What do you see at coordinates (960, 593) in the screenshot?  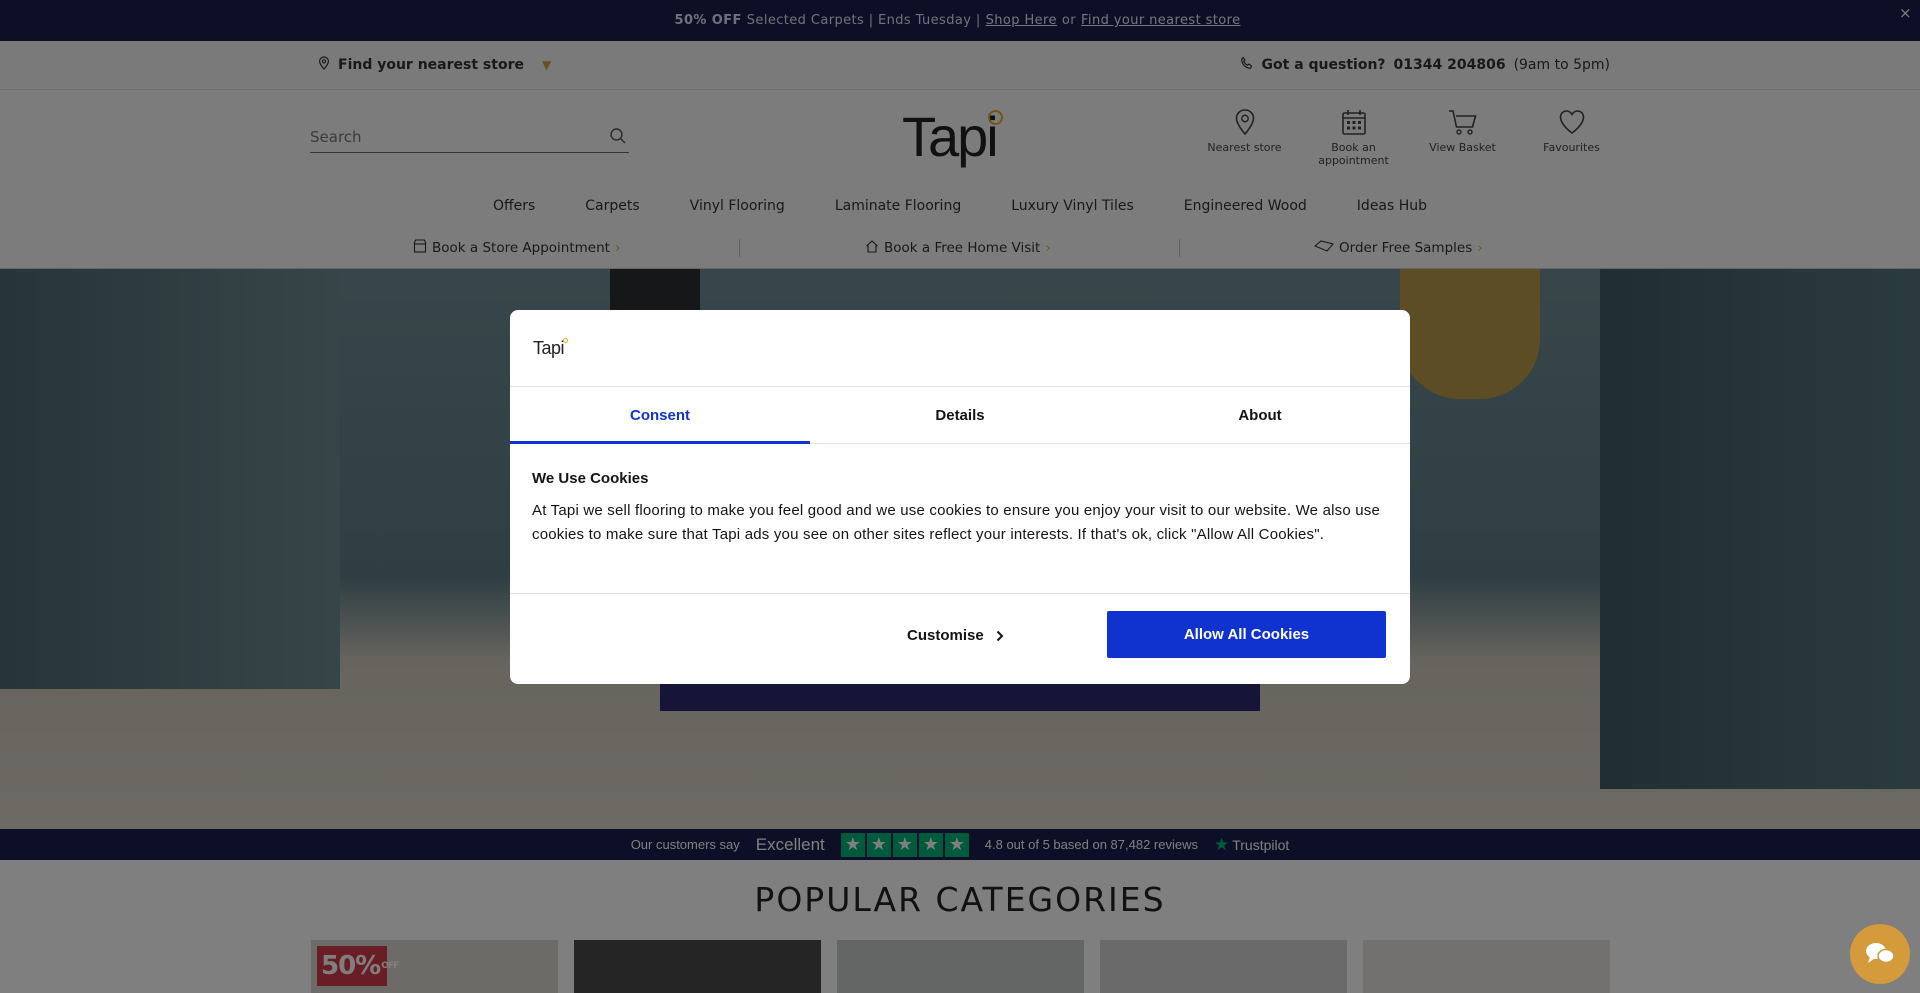 I see `divider` at bounding box center [960, 593].